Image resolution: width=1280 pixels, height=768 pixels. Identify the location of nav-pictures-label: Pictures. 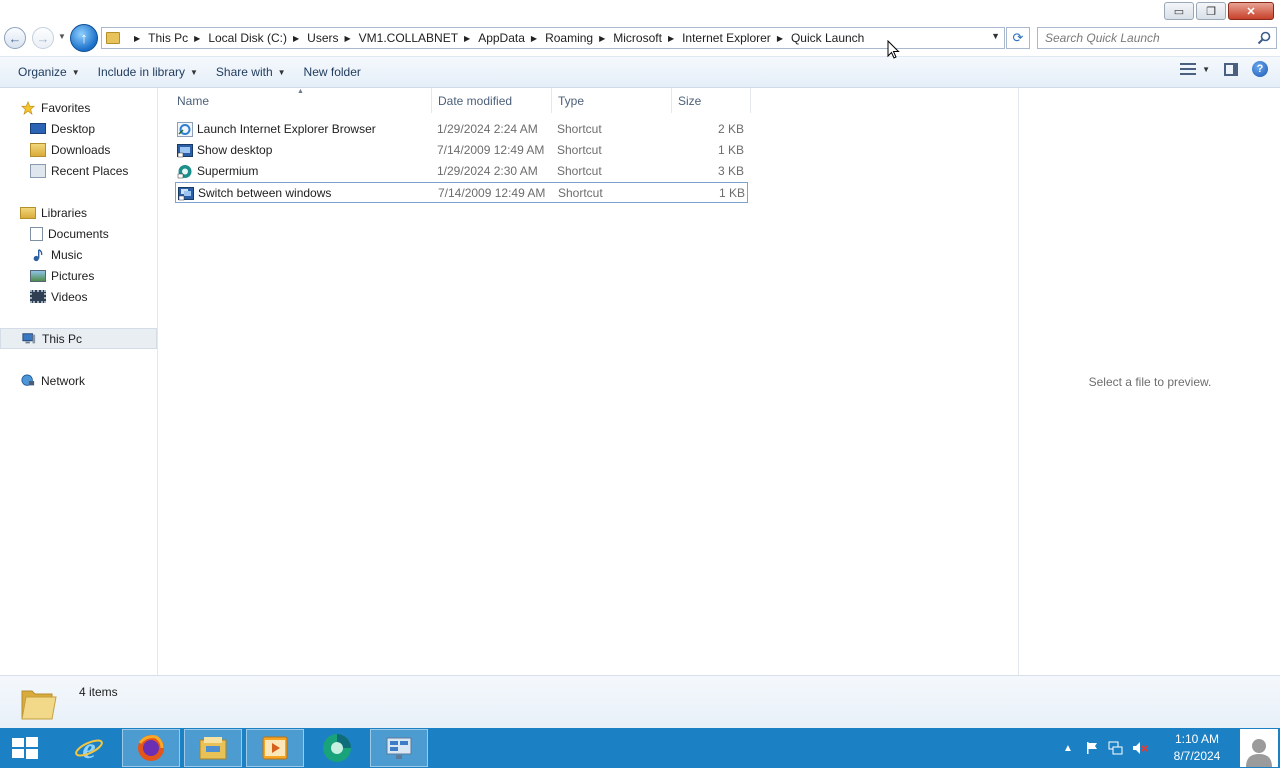
(73, 275).